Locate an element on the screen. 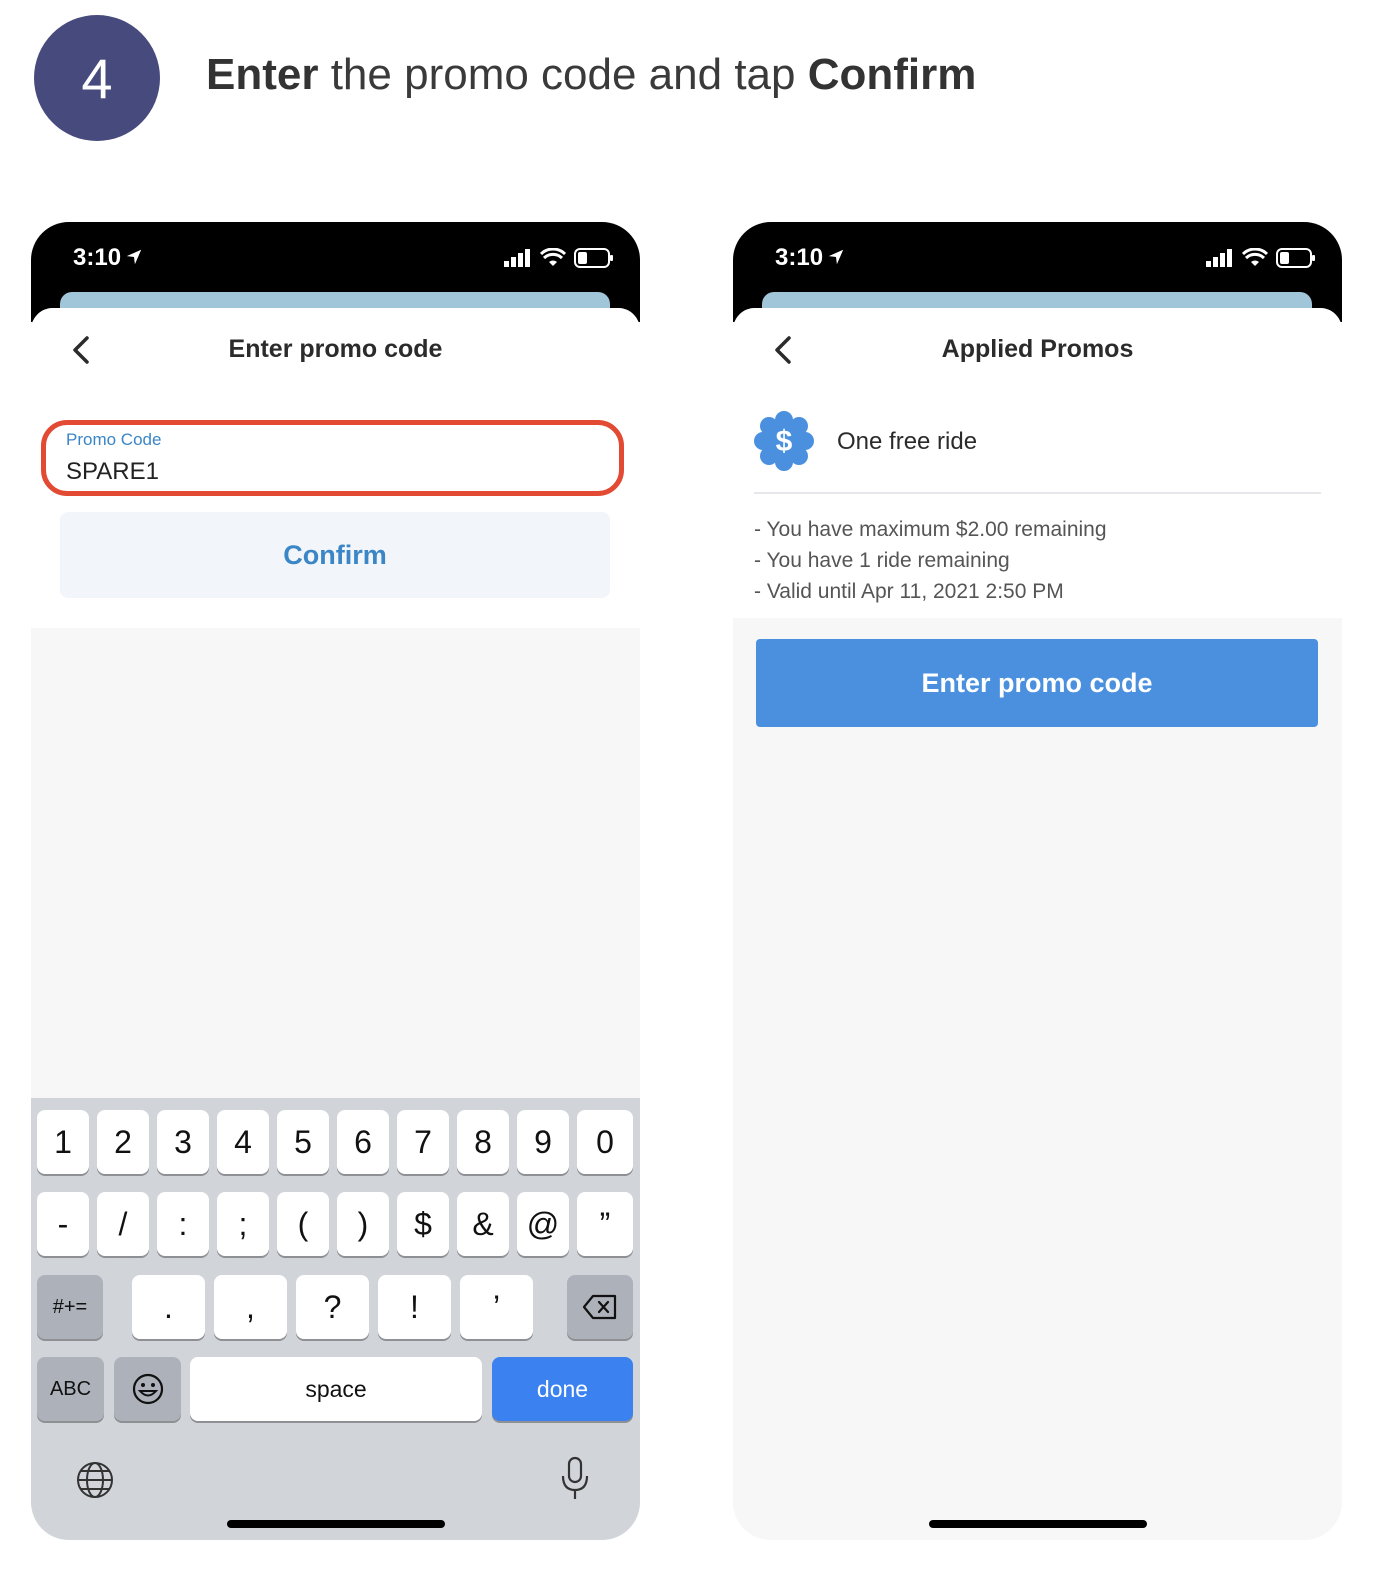 The height and width of the screenshot is (1578, 1386). microphone-icon is located at coordinates (575, 1479).